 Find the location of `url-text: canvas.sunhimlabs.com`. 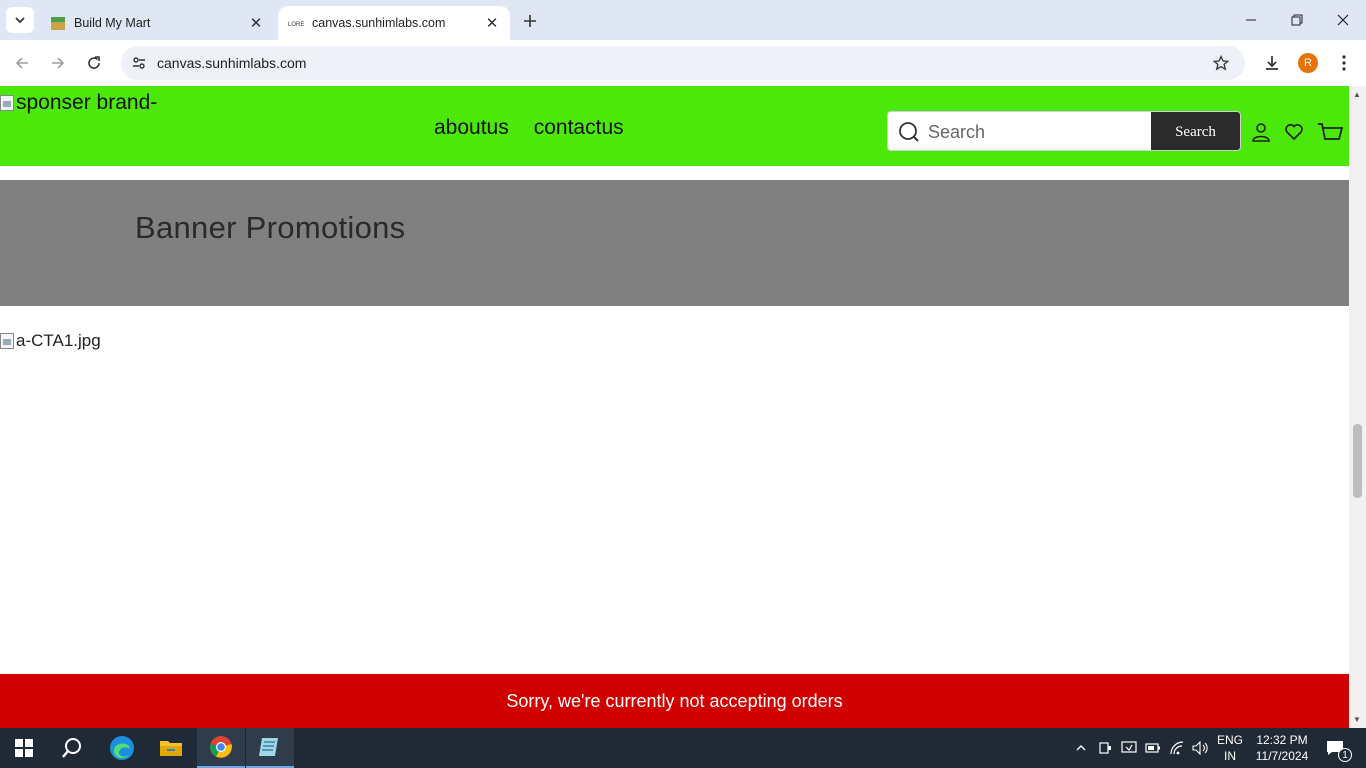

url-text: canvas.sunhimlabs.com is located at coordinates (232, 63).